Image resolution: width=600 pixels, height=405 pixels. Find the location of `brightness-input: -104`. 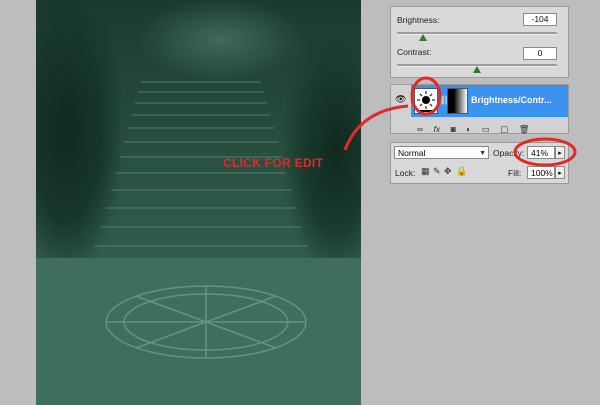

brightness-input: -104 is located at coordinates (540, 19).